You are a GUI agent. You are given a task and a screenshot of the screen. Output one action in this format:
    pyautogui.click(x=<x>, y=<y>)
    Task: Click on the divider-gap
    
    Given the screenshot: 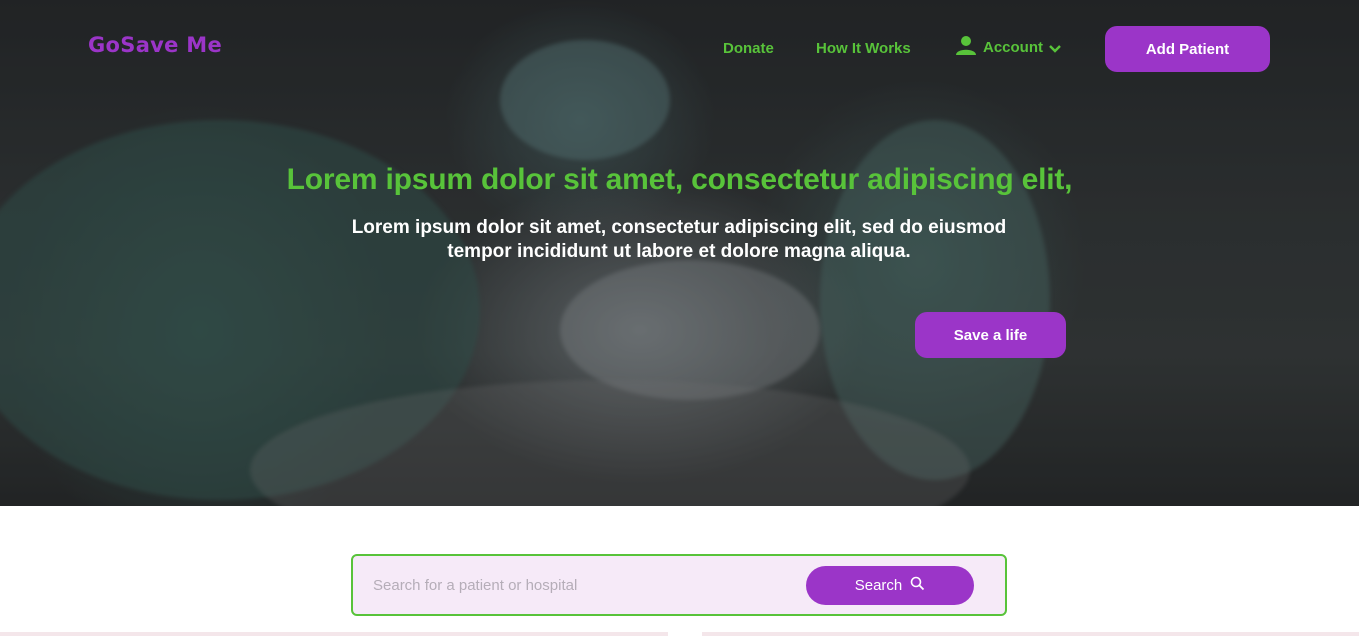 What is the action you would take?
    pyautogui.click(x=685, y=634)
    